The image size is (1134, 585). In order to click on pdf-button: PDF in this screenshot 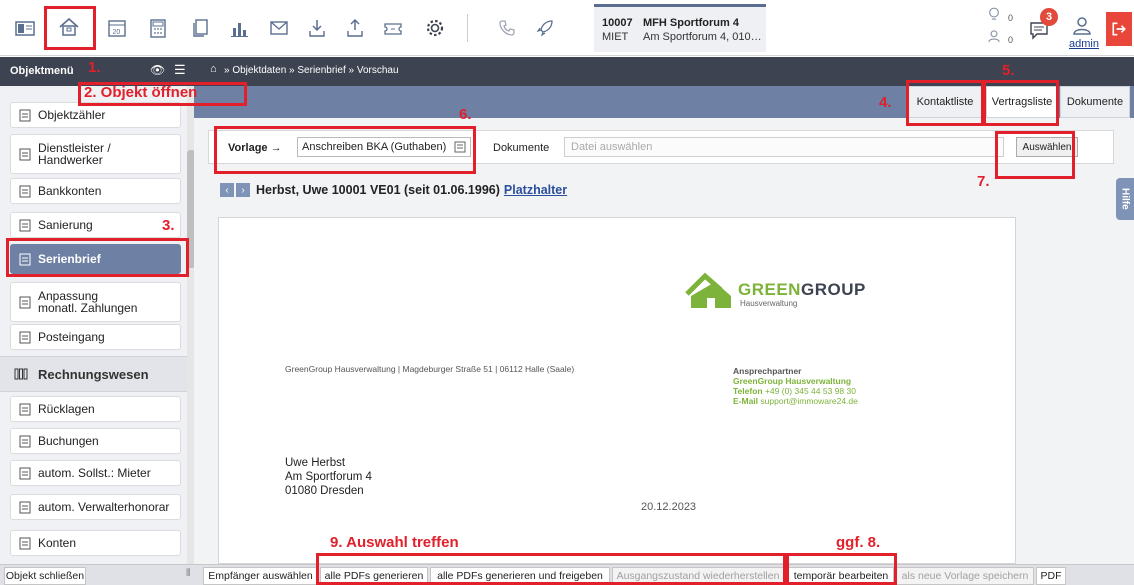, I will do `click(1051, 576)`.